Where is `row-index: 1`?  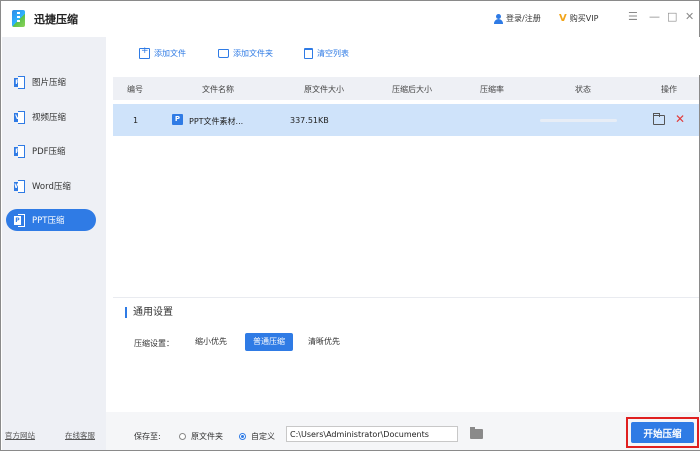 row-index: 1 is located at coordinates (136, 120).